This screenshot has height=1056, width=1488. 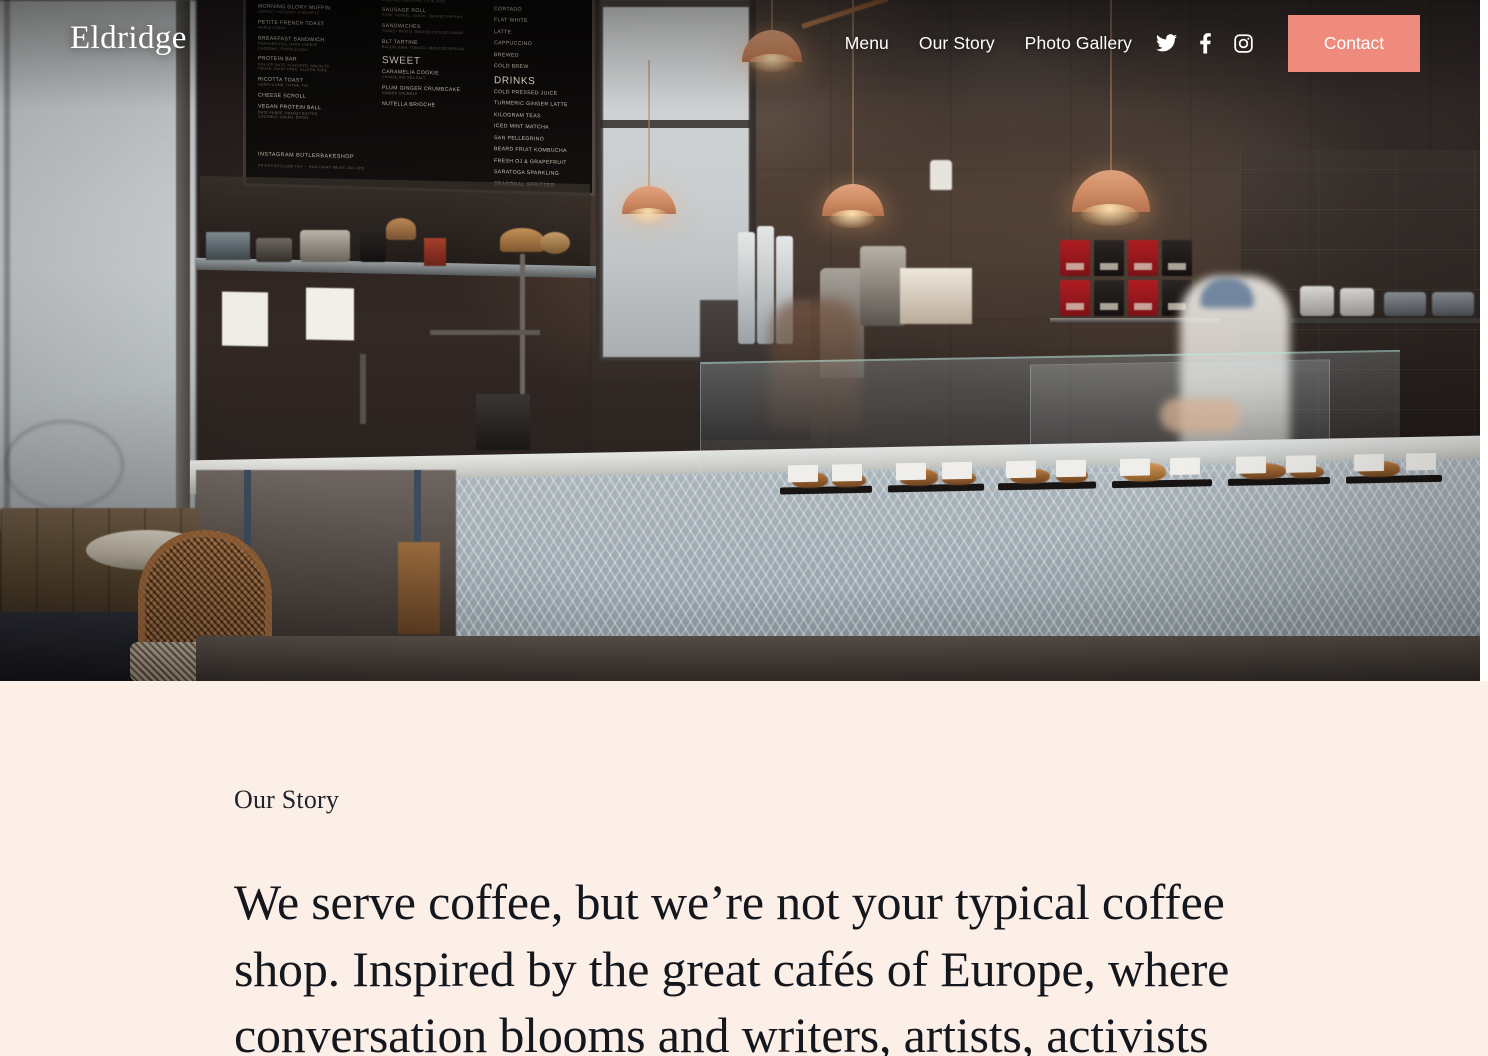 I want to click on rattan-chair-back, so click(x=205, y=590).